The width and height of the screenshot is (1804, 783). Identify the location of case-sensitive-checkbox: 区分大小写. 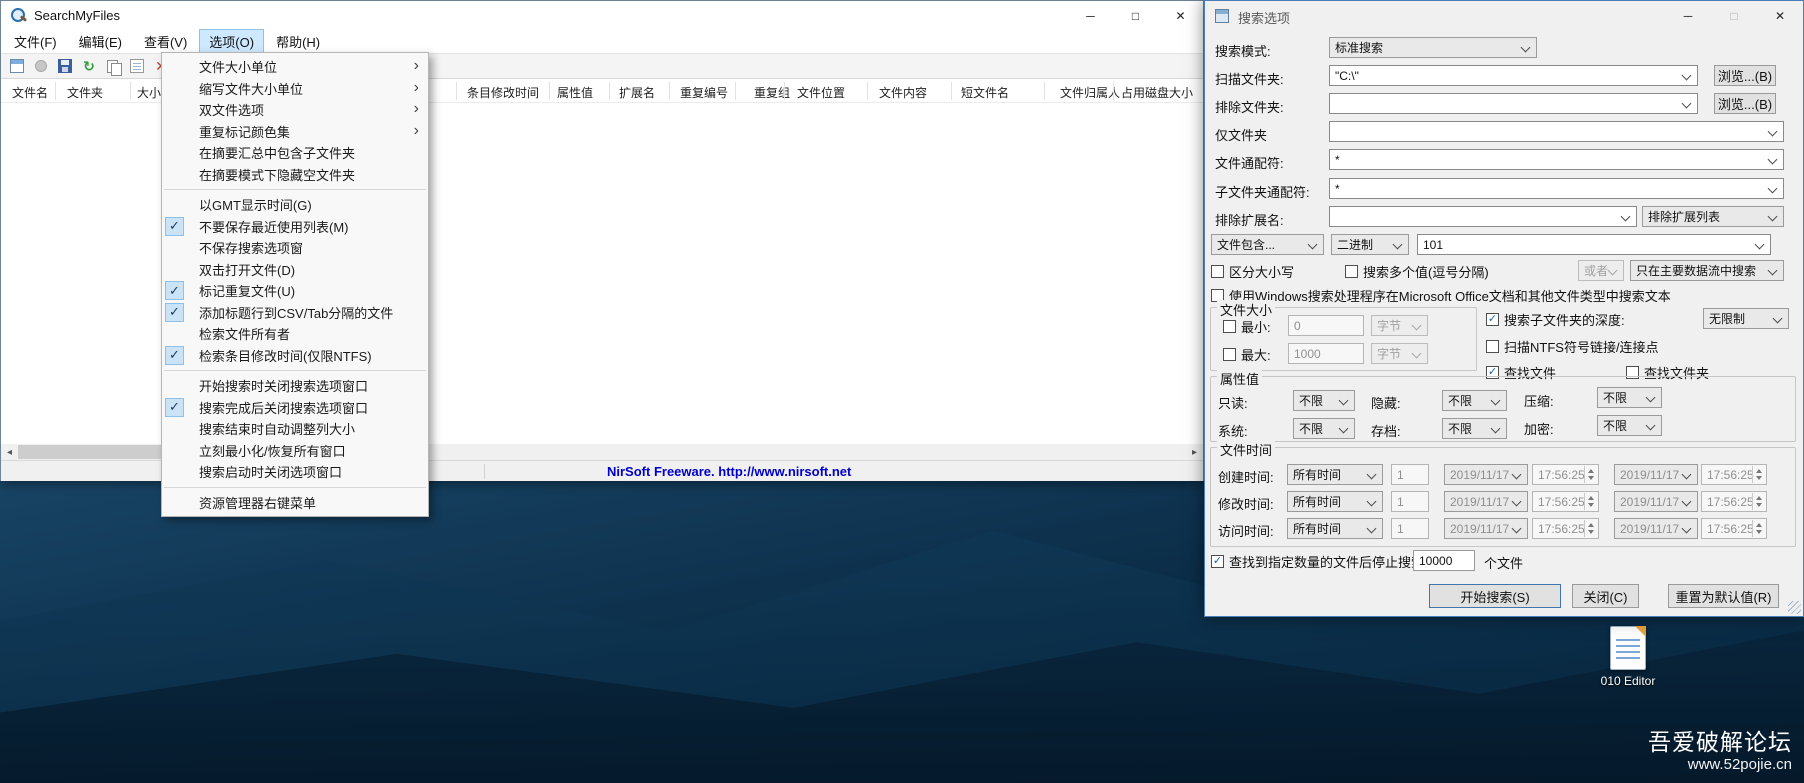
(1252, 271).